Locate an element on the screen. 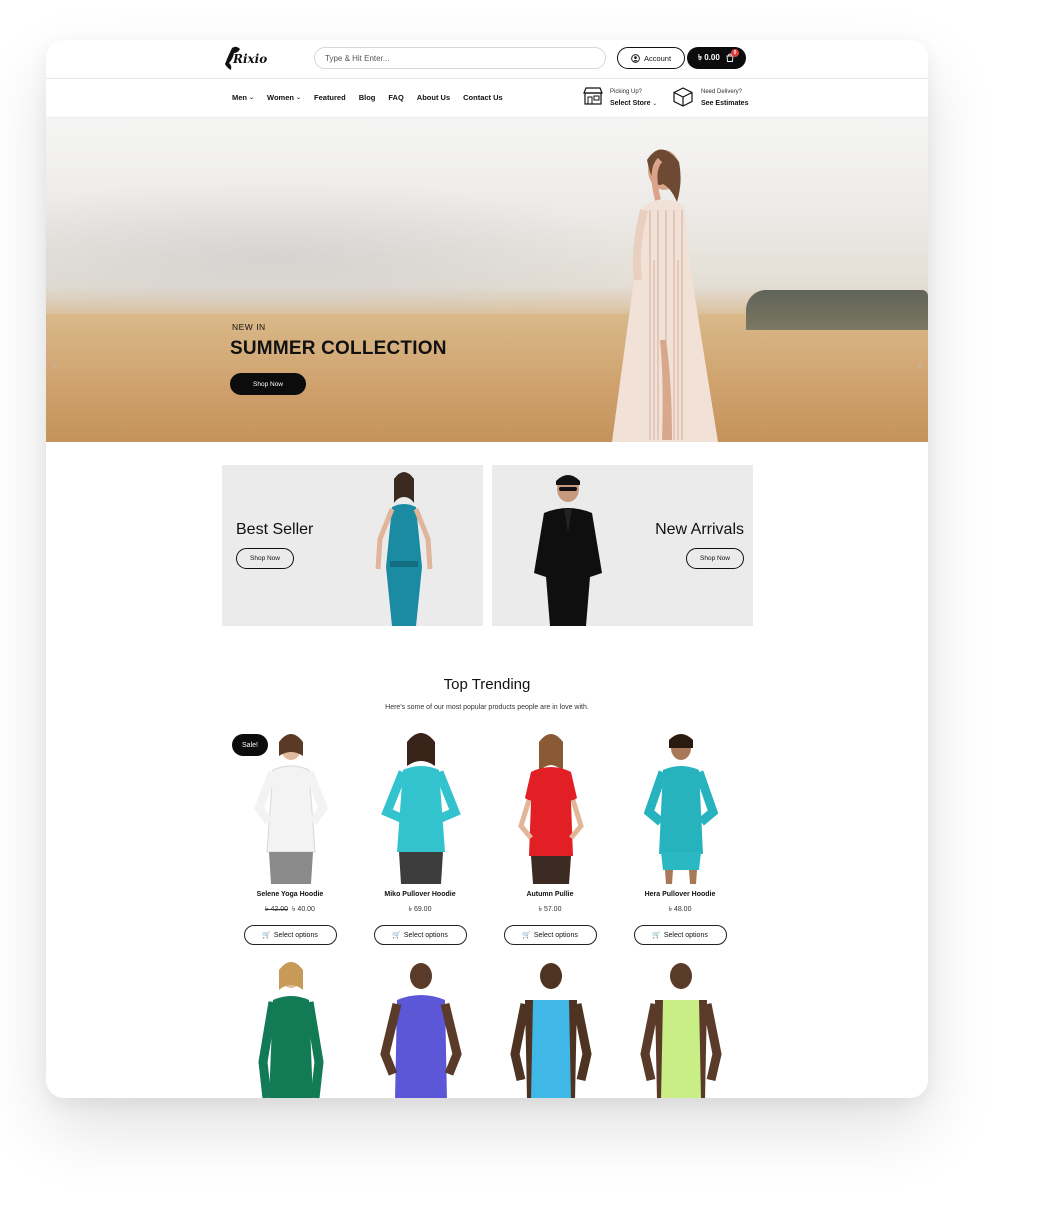  model-black-suit-image is located at coordinates (568, 550).